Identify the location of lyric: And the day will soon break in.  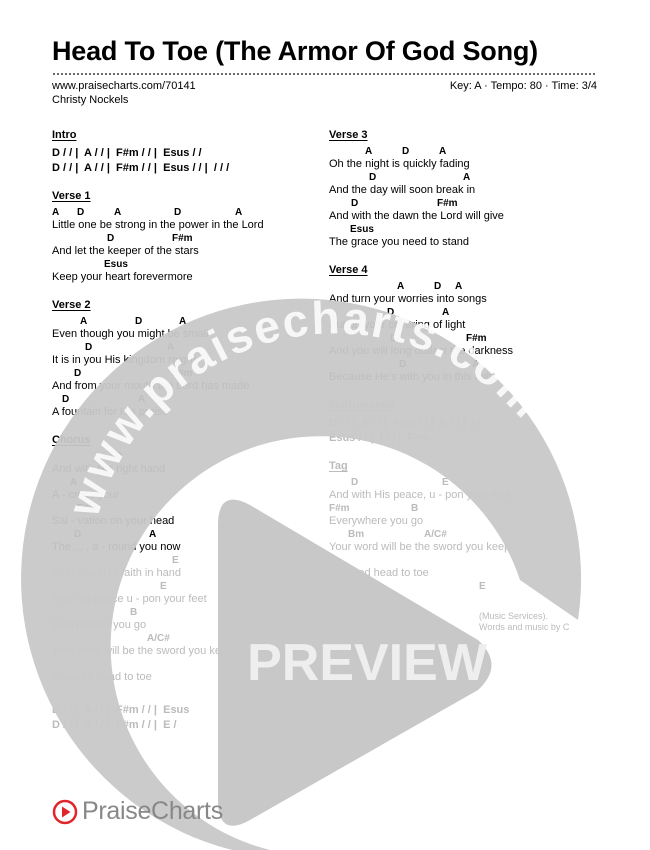
(402, 190).